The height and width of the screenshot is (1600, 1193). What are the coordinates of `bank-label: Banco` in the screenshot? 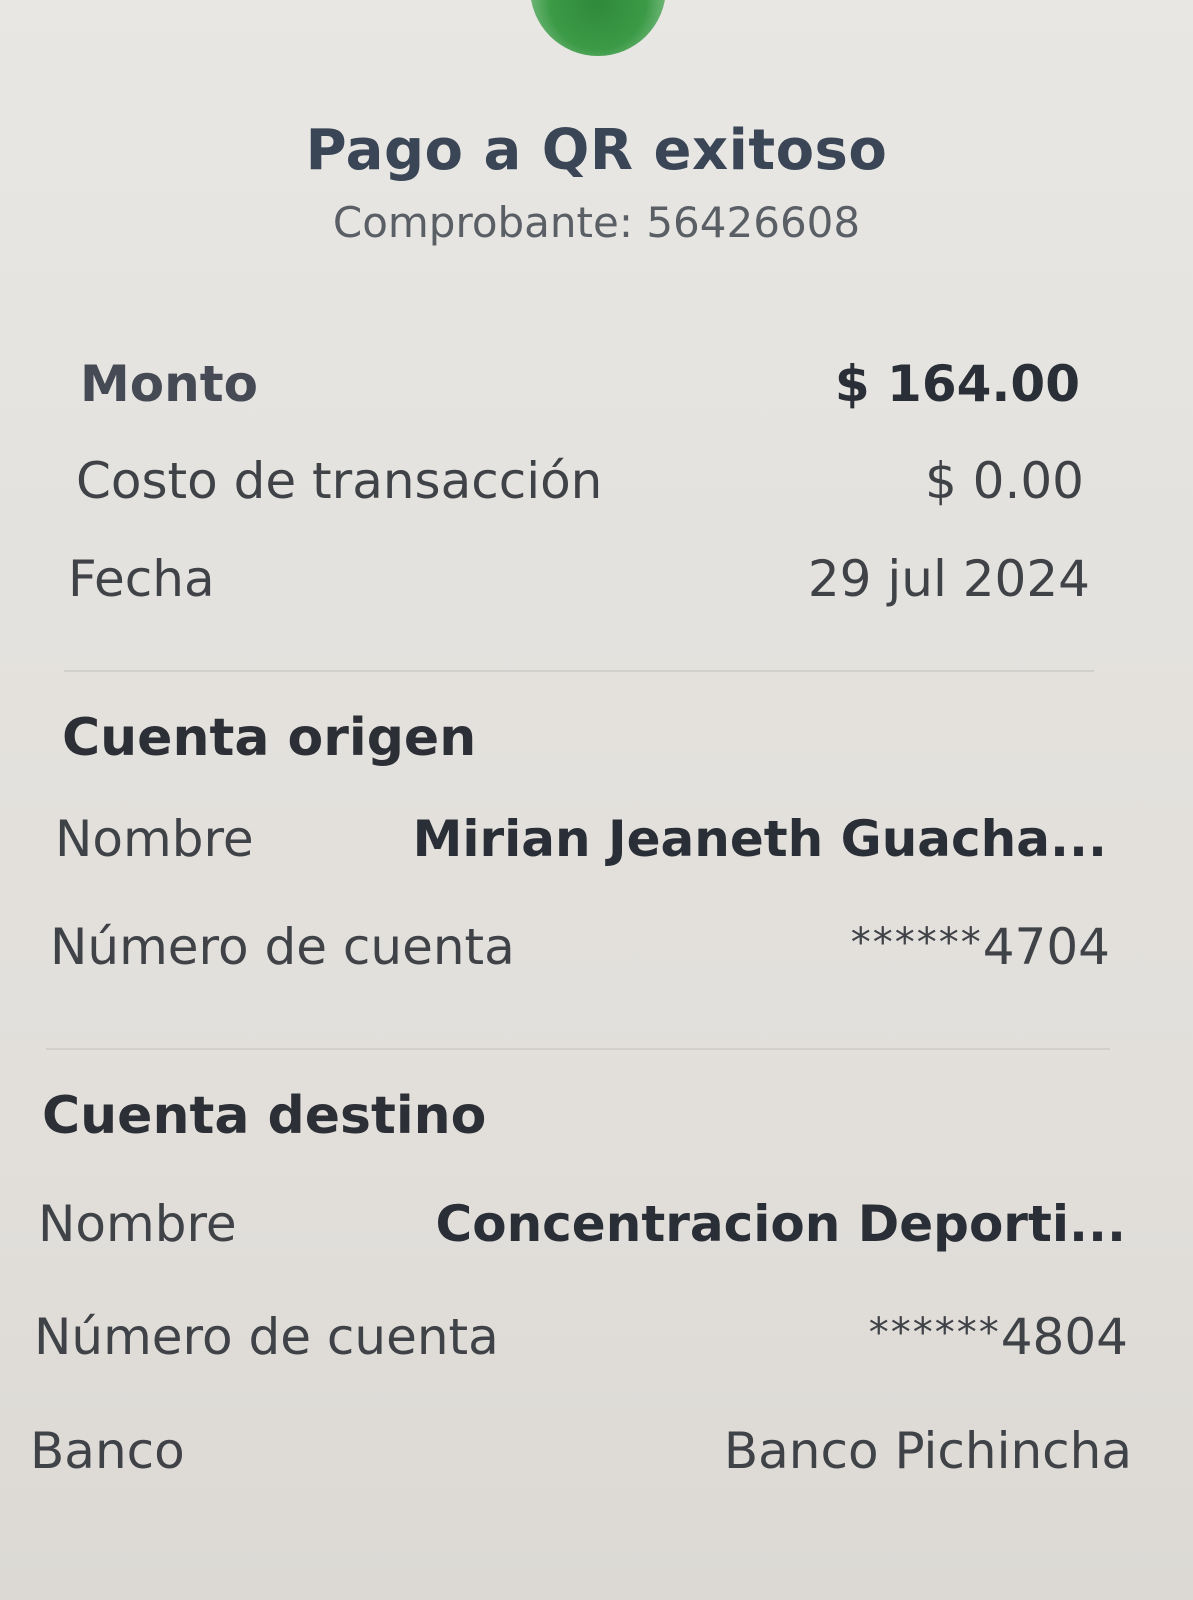 It's located at (107, 1451).